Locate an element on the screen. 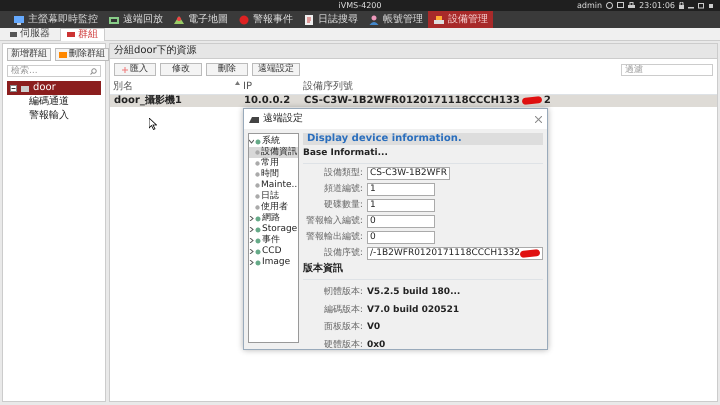 Image resolution: width=720 pixels, height=405 pixels. edit-button: 修改 is located at coordinates (181, 69).